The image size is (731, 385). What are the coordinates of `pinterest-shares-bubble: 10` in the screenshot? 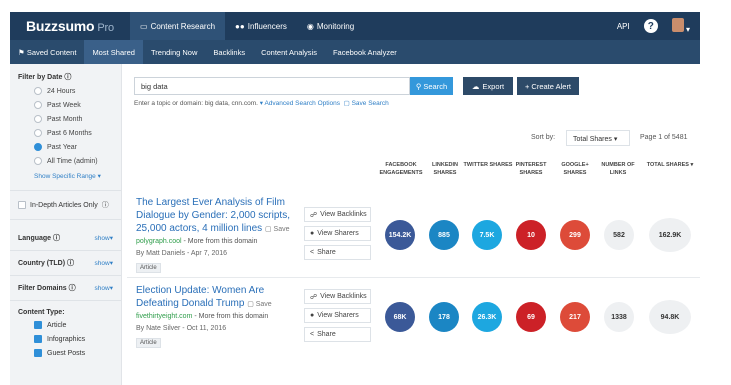 It's located at (531, 235).